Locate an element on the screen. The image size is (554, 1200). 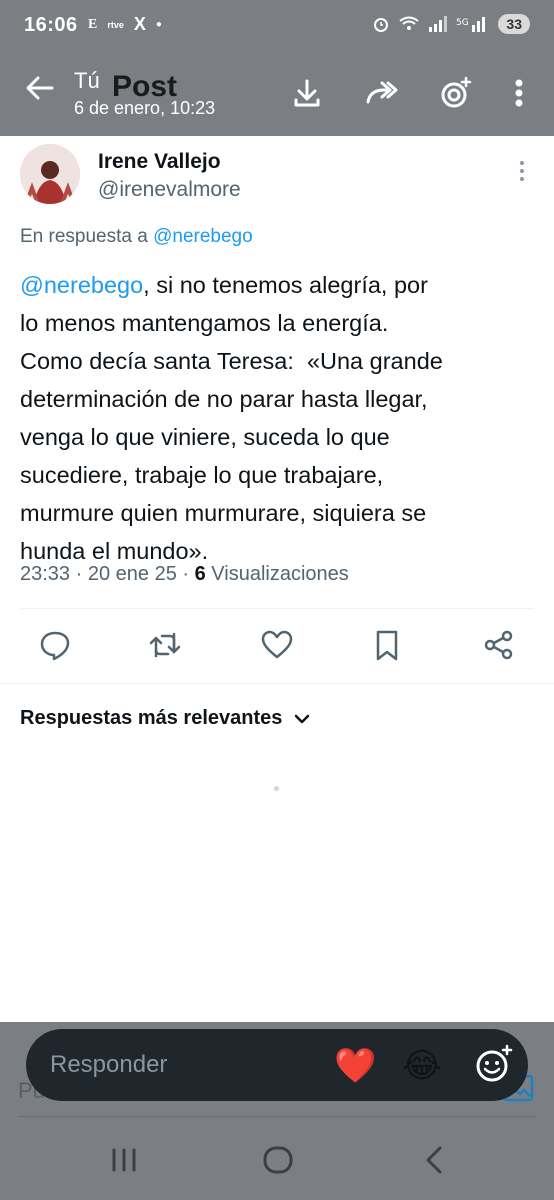
avatar-photo-icon is located at coordinates (50, 174).